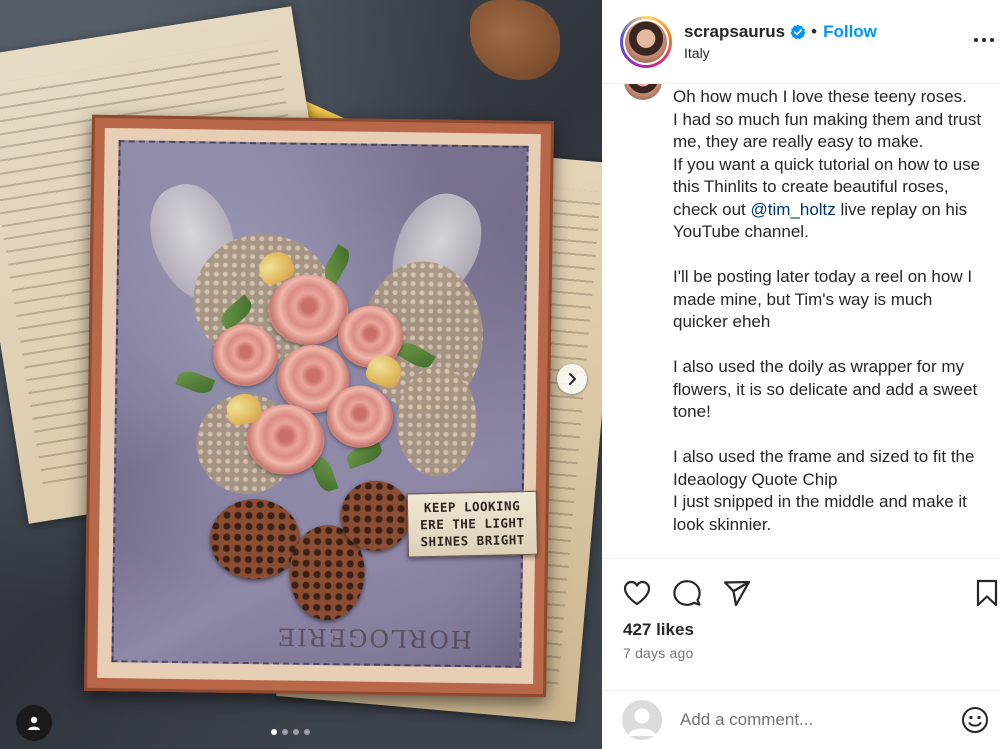  I want to click on heart-icon, so click(637, 593).